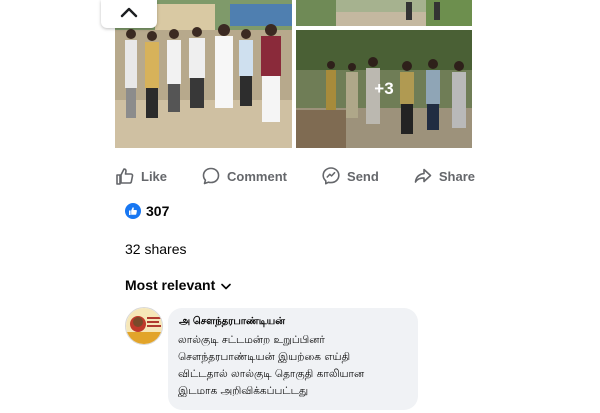  What do you see at coordinates (456, 176) in the screenshot?
I see `share-label: Share` at bounding box center [456, 176].